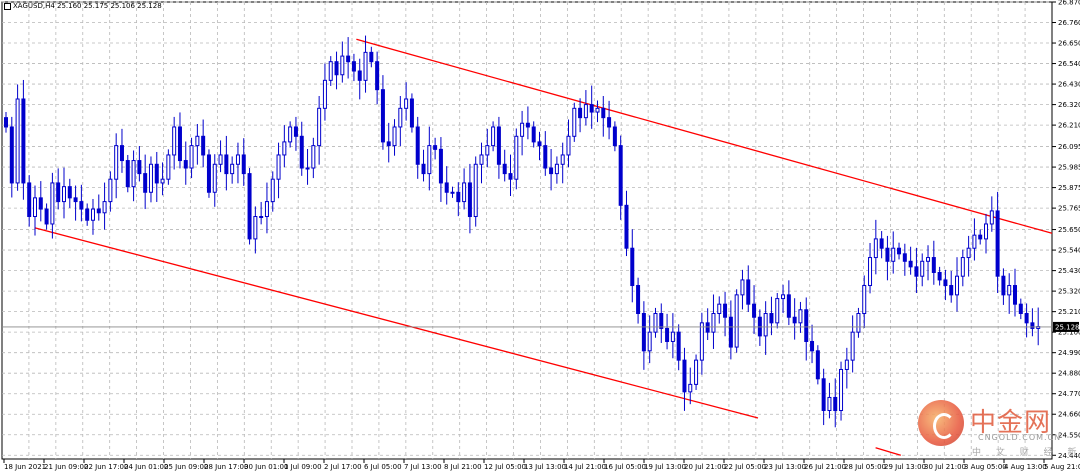 The height and width of the screenshot is (475, 1080). What do you see at coordinates (66, 467) in the screenshot?
I see `x-tick-label: 21 Jun 09:00` at bounding box center [66, 467].